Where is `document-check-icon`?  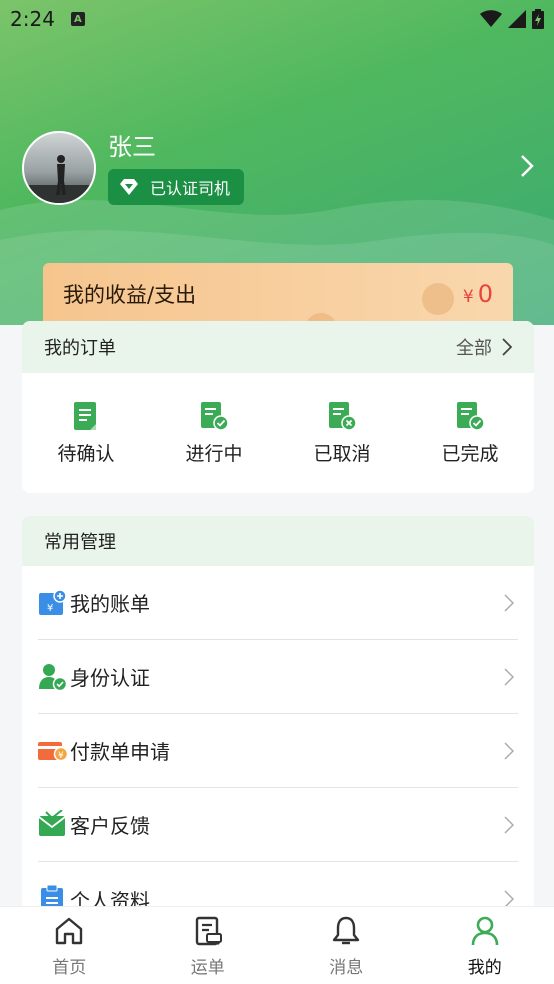 document-check-icon is located at coordinates (215, 416).